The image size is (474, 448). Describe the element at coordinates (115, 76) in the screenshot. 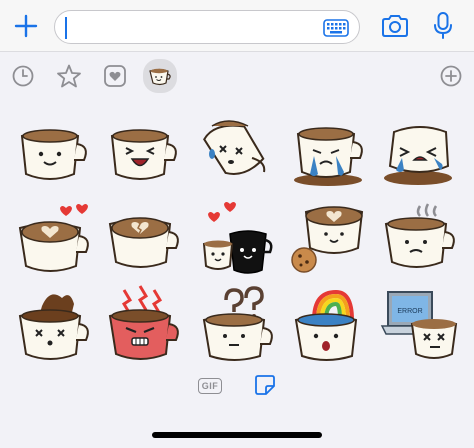

I see `heart-icon` at that location.